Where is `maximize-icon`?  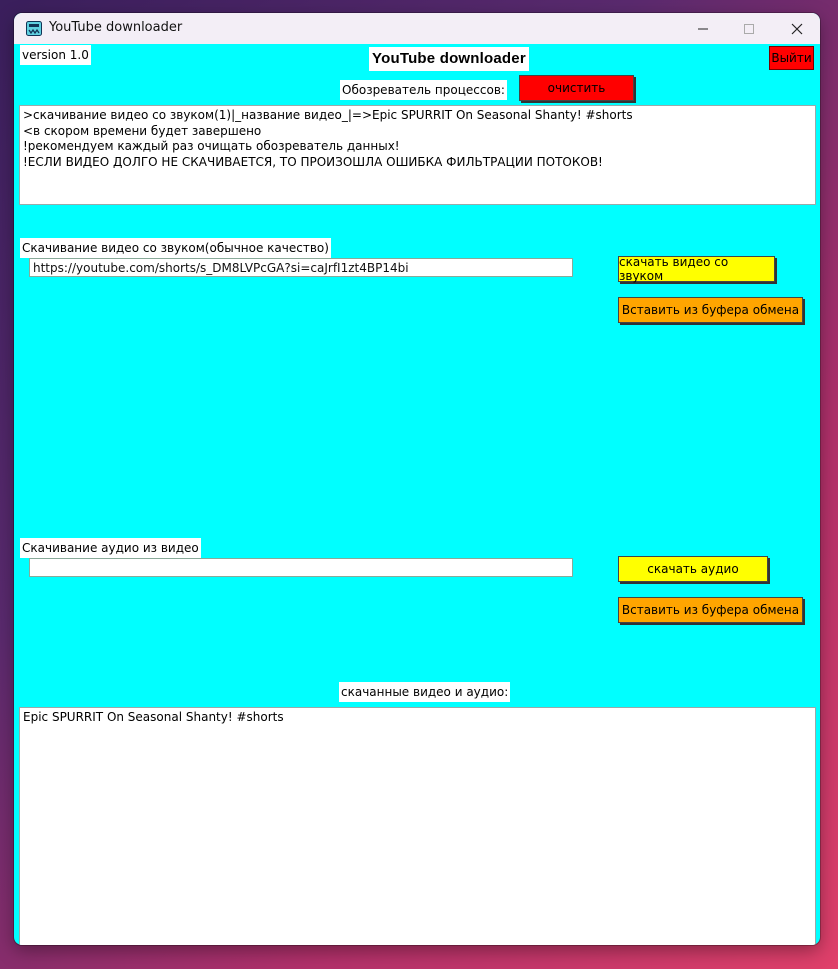
maximize-icon is located at coordinates (749, 28).